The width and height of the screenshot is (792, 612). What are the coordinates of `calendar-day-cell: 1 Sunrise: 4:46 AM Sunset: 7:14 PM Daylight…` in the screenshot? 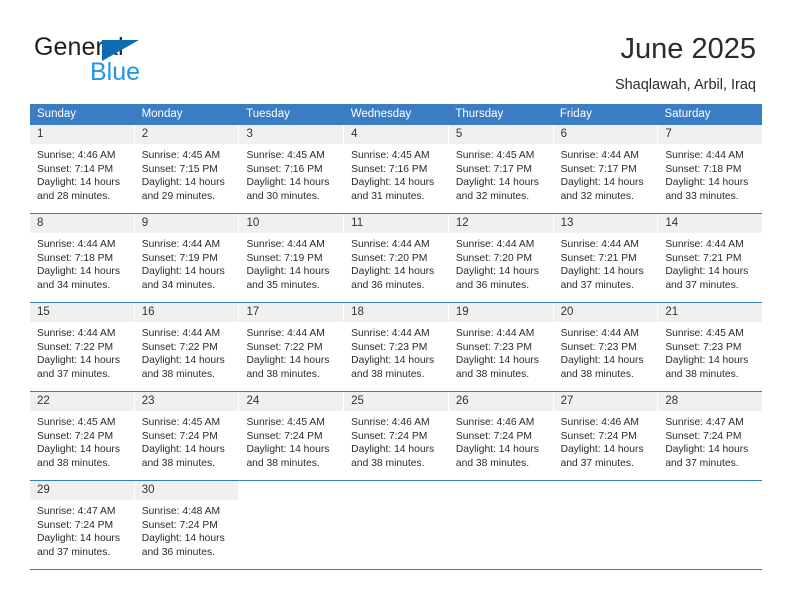 It's located at (82, 169).